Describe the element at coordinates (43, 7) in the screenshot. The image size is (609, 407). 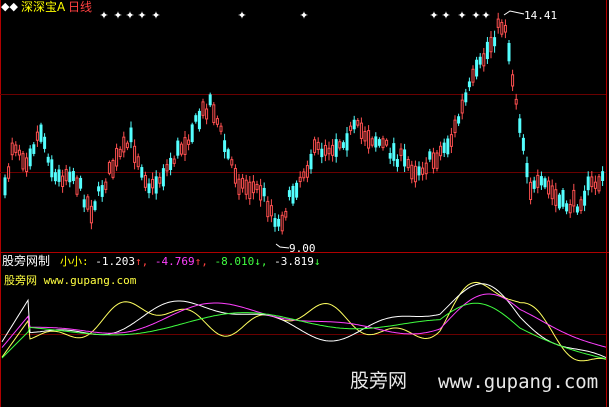
I see `stock-title: 深深宝A` at that location.